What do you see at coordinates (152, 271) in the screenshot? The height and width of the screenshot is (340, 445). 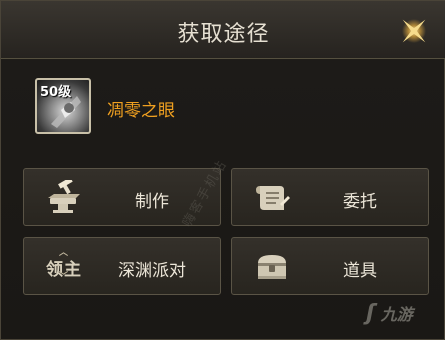 I see `abyss-party-label: 深渊派对` at bounding box center [152, 271].